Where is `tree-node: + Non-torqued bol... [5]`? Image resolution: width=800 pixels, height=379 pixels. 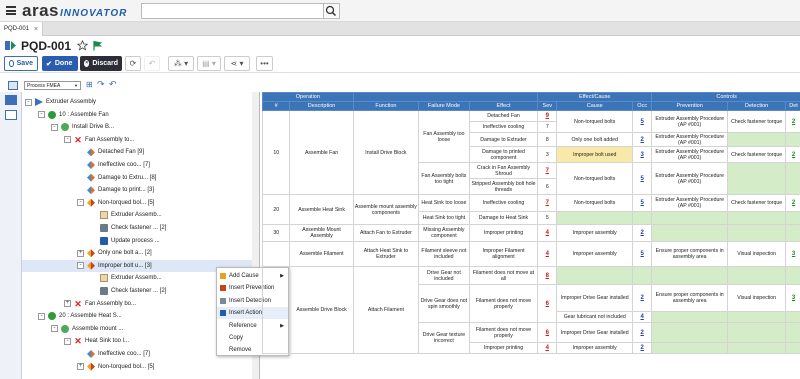
tree-node: + Non-torqued bol... [5] is located at coordinates (140, 367).